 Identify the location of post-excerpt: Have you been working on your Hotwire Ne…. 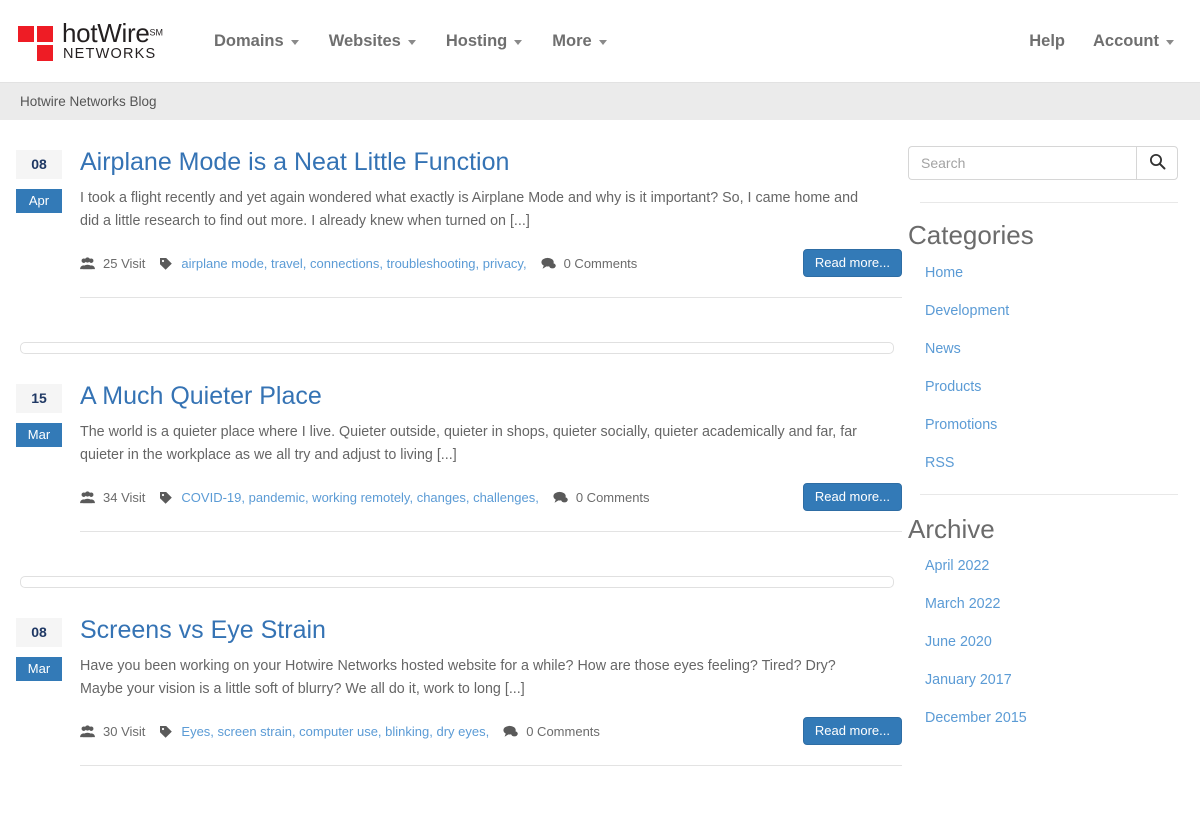
(458, 677).